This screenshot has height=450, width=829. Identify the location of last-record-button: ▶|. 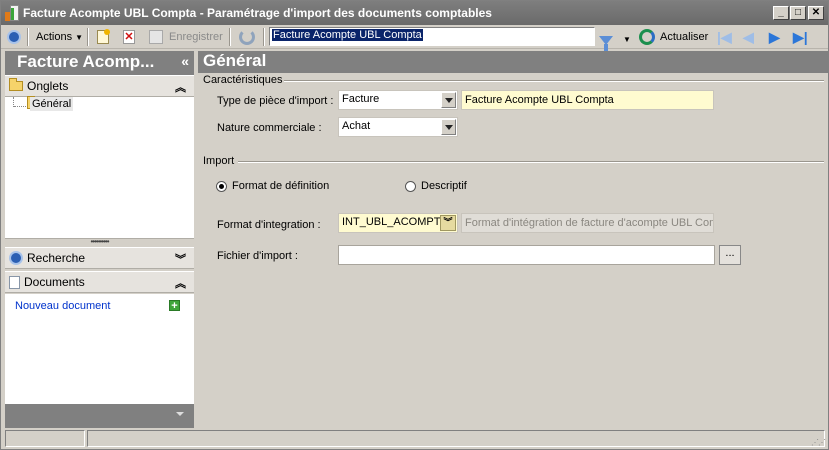
(800, 37).